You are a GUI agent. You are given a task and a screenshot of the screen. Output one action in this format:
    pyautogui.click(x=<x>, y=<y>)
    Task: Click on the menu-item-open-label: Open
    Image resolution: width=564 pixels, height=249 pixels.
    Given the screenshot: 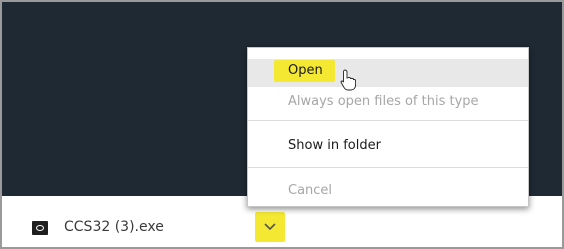 What is the action you would take?
    pyautogui.click(x=304, y=71)
    